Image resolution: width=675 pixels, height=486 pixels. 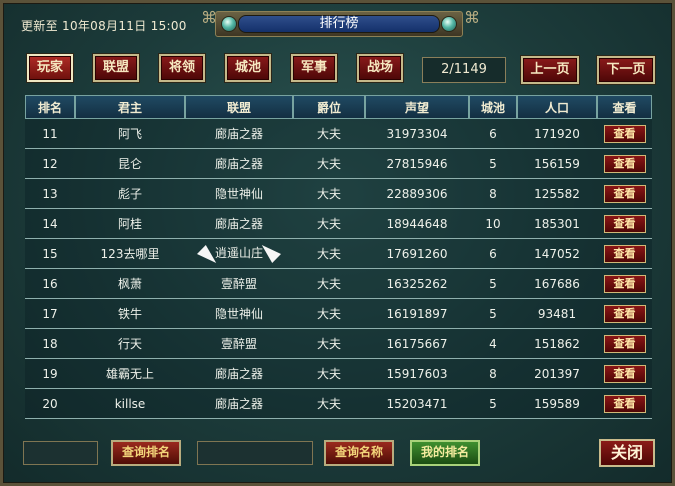 I want to click on lord-name: 铁牛, so click(x=130, y=314).